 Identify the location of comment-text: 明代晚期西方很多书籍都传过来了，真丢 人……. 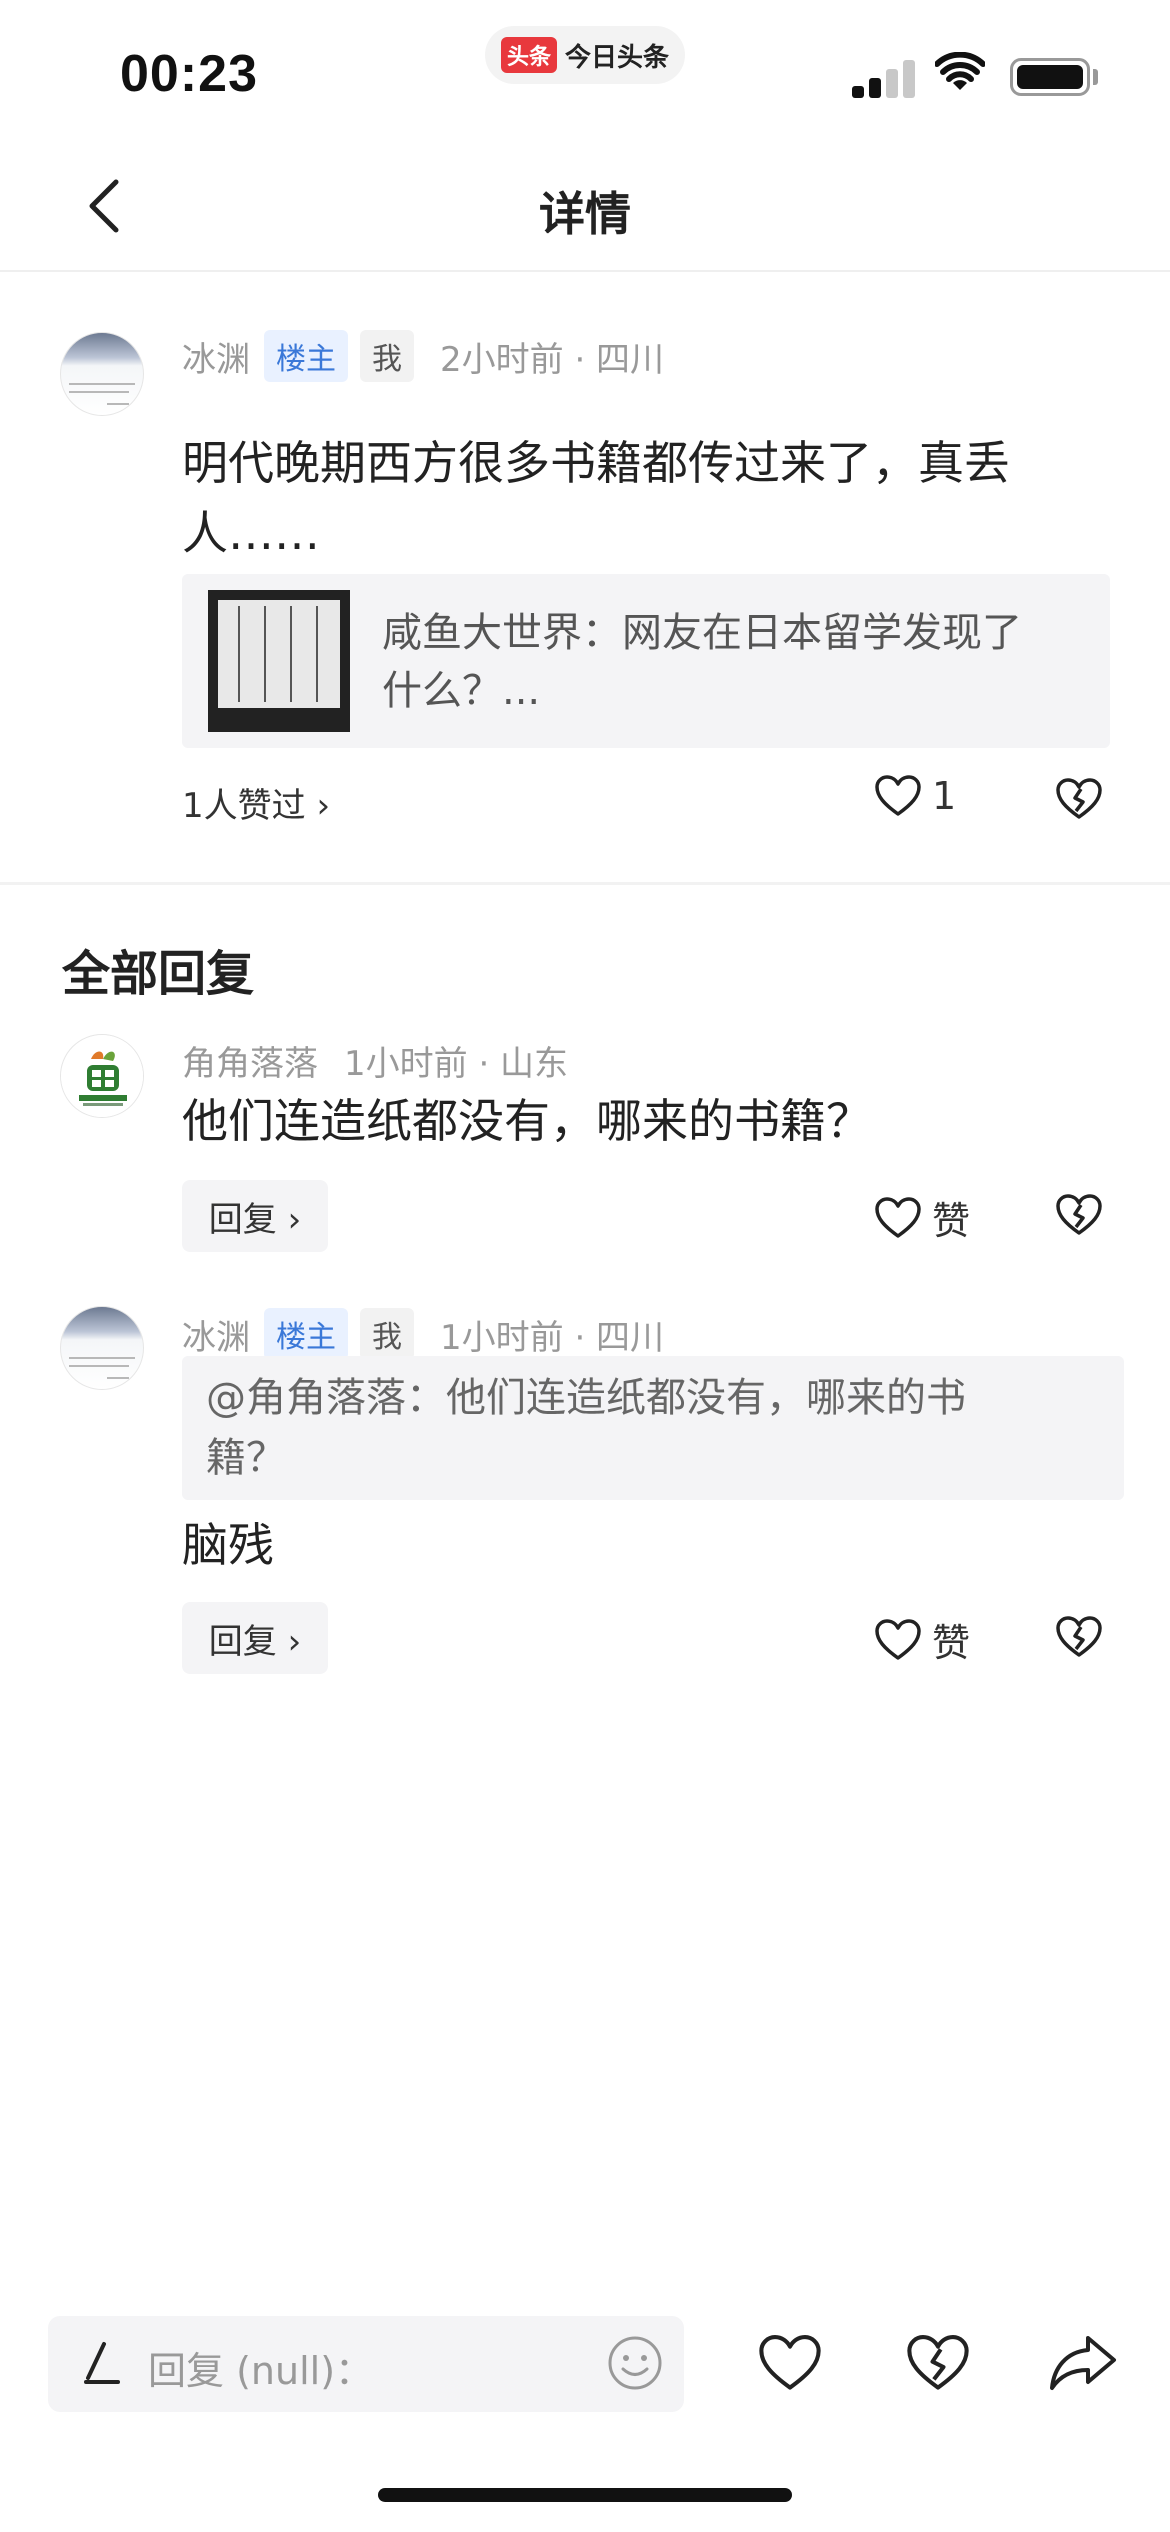
(596, 498).